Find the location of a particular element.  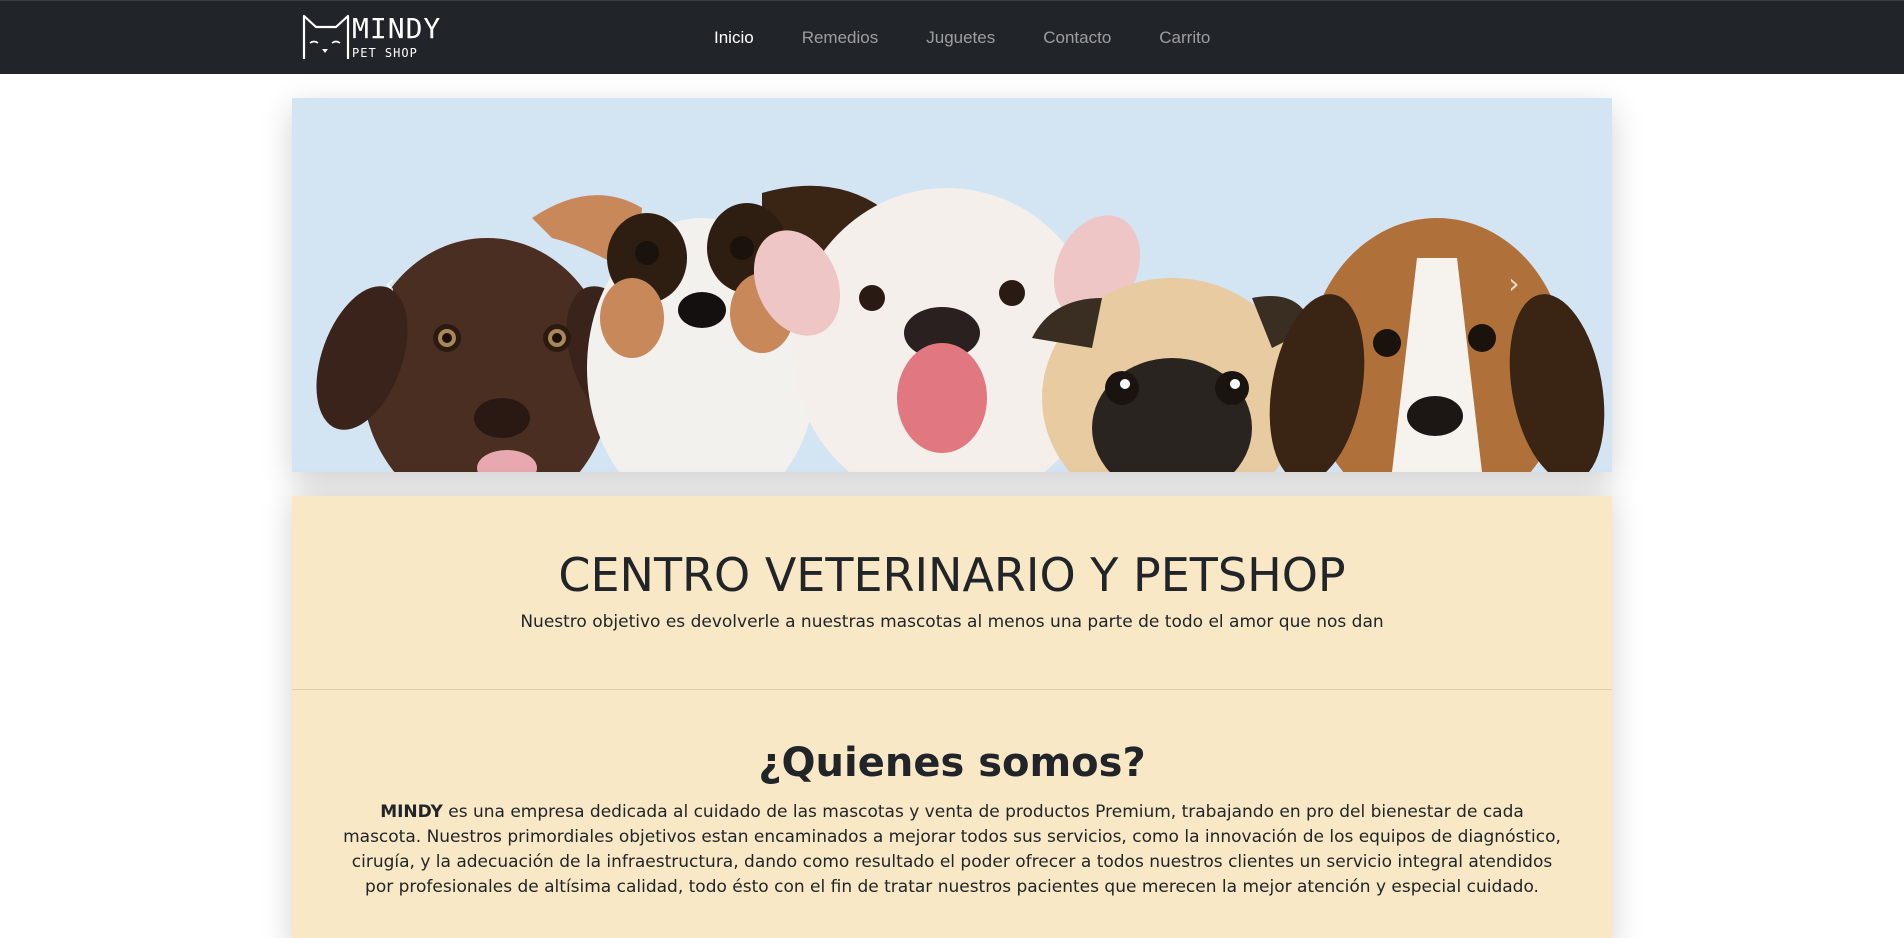

brand-tagline: PET SHOP is located at coordinates (385, 53).